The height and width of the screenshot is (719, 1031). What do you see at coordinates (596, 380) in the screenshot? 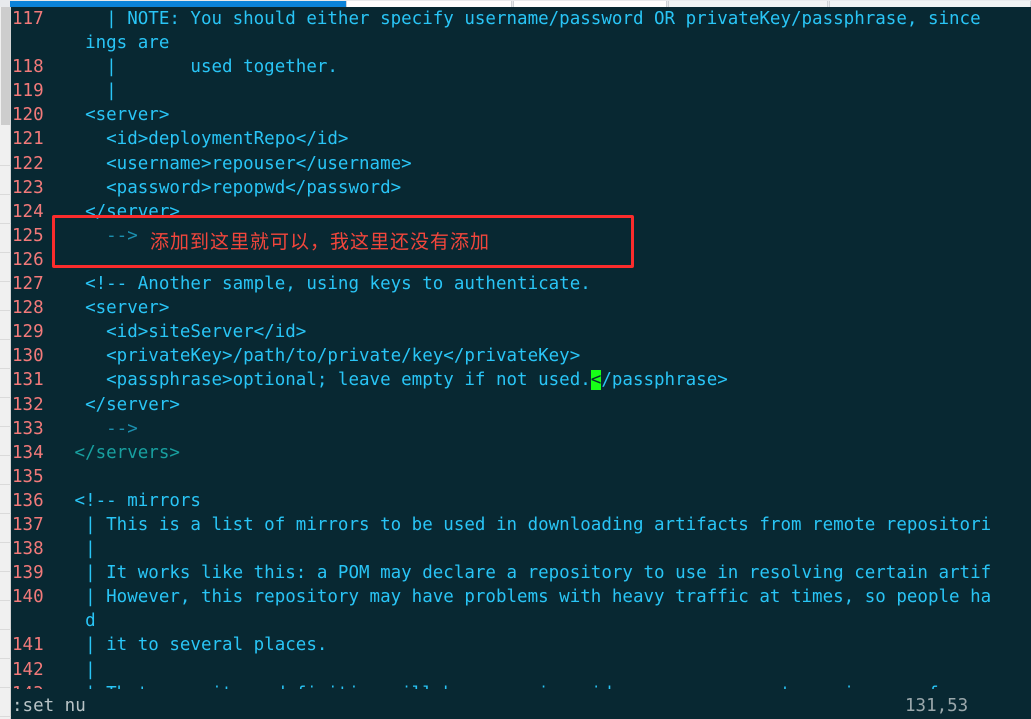
I see `text-cursor: <` at bounding box center [596, 380].